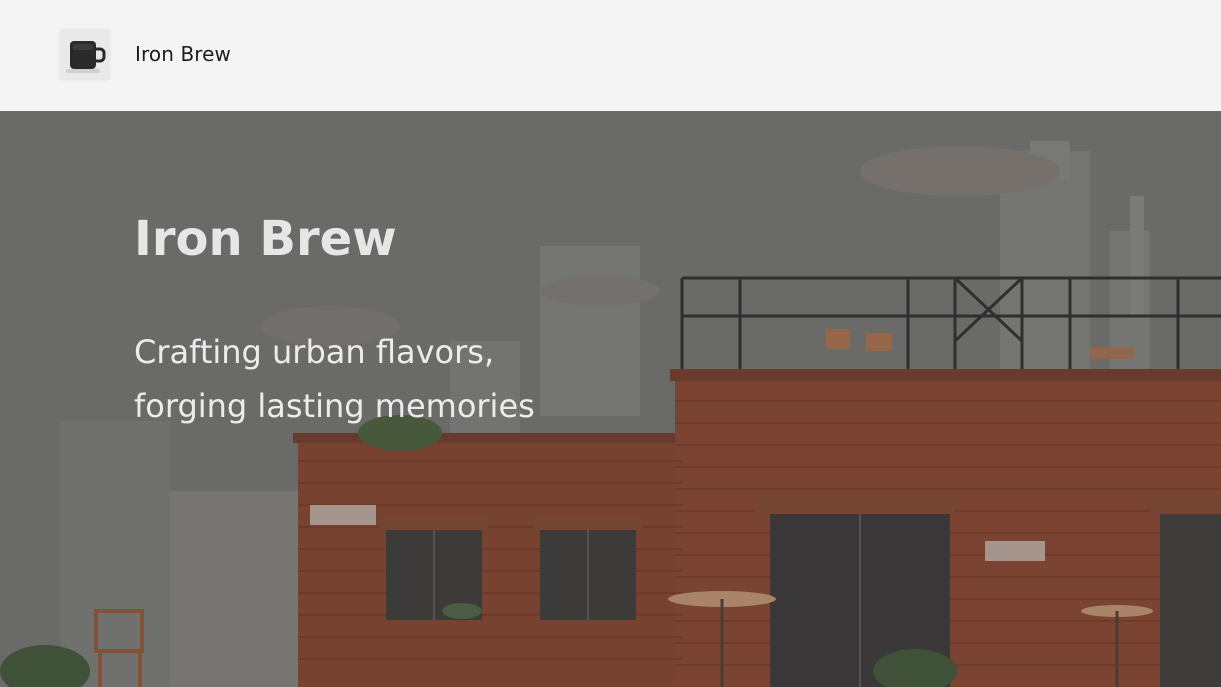 The image size is (1221, 687). What do you see at coordinates (314, 352) in the screenshot?
I see `hero-subtitle-line-1: Crafting urban flavors,` at bounding box center [314, 352].